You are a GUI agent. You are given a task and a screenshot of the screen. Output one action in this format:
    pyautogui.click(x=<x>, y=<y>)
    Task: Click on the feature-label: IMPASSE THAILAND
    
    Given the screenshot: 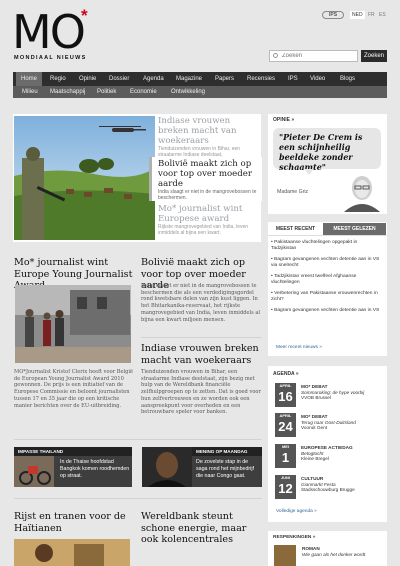 What is the action you would take?
    pyautogui.click(x=73, y=451)
    